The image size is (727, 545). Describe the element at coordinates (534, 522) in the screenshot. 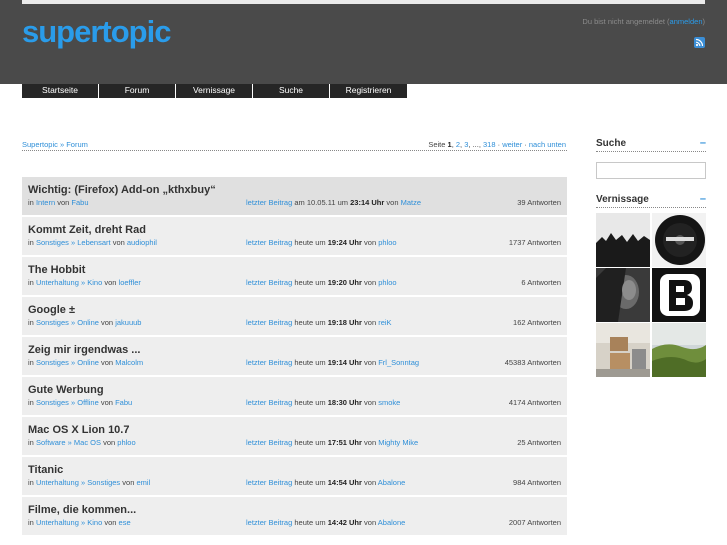

I see `thread-answer-count: 2007 Antworten` at that location.